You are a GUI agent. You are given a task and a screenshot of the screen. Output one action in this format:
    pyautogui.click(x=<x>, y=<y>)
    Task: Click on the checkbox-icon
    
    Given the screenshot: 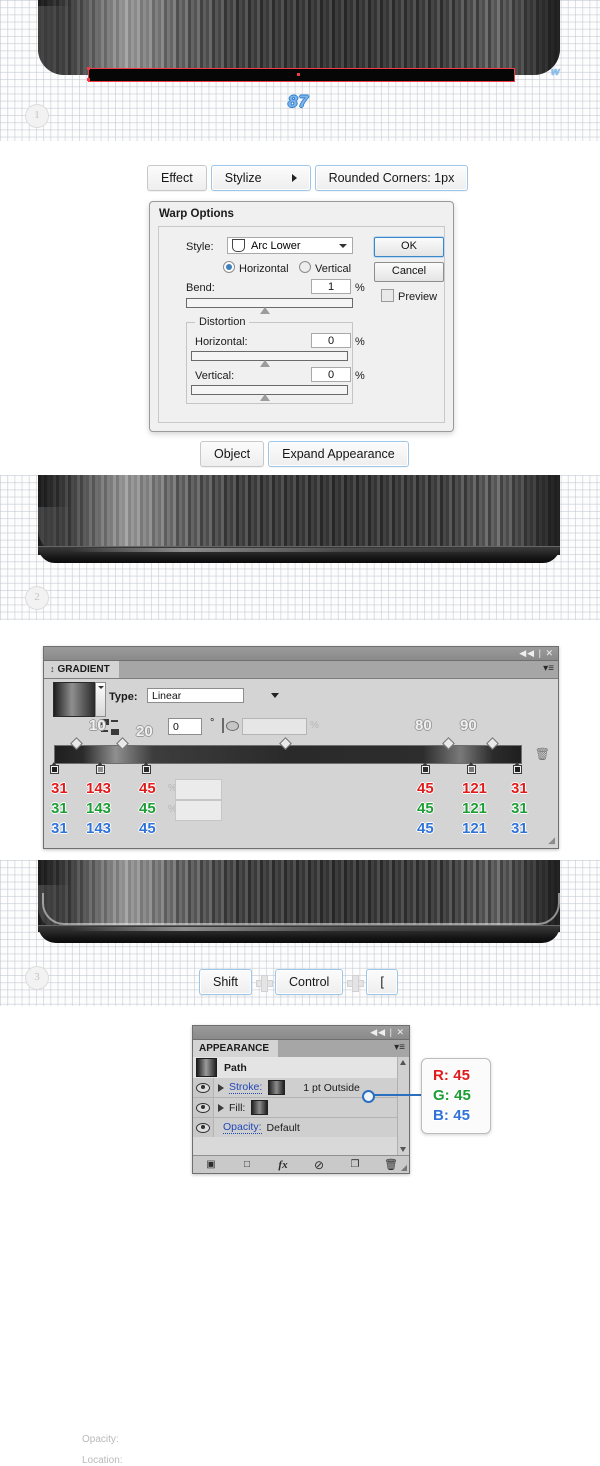 What is the action you would take?
    pyautogui.click(x=387, y=295)
    